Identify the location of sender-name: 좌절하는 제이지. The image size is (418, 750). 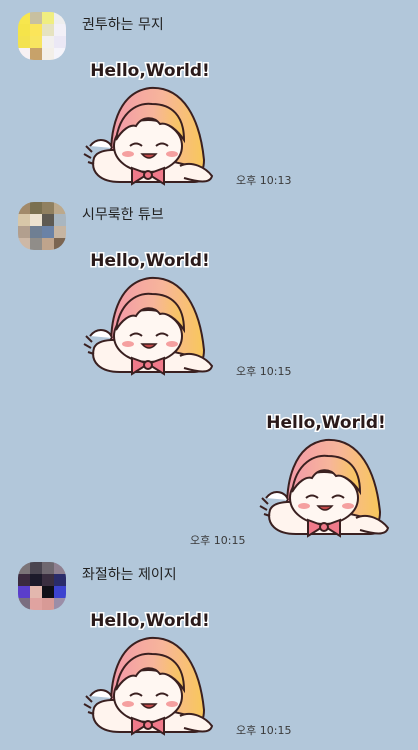
(129, 575).